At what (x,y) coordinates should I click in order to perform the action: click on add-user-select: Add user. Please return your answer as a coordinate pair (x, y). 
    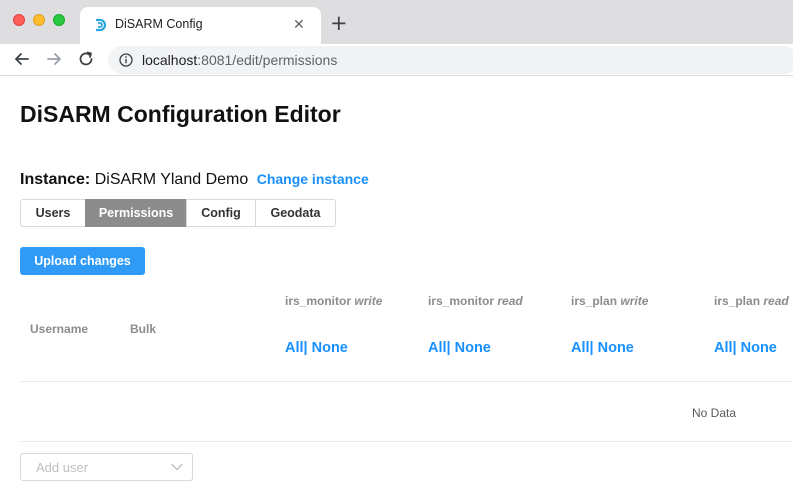
    Looking at the image, I should click on (106, 467).